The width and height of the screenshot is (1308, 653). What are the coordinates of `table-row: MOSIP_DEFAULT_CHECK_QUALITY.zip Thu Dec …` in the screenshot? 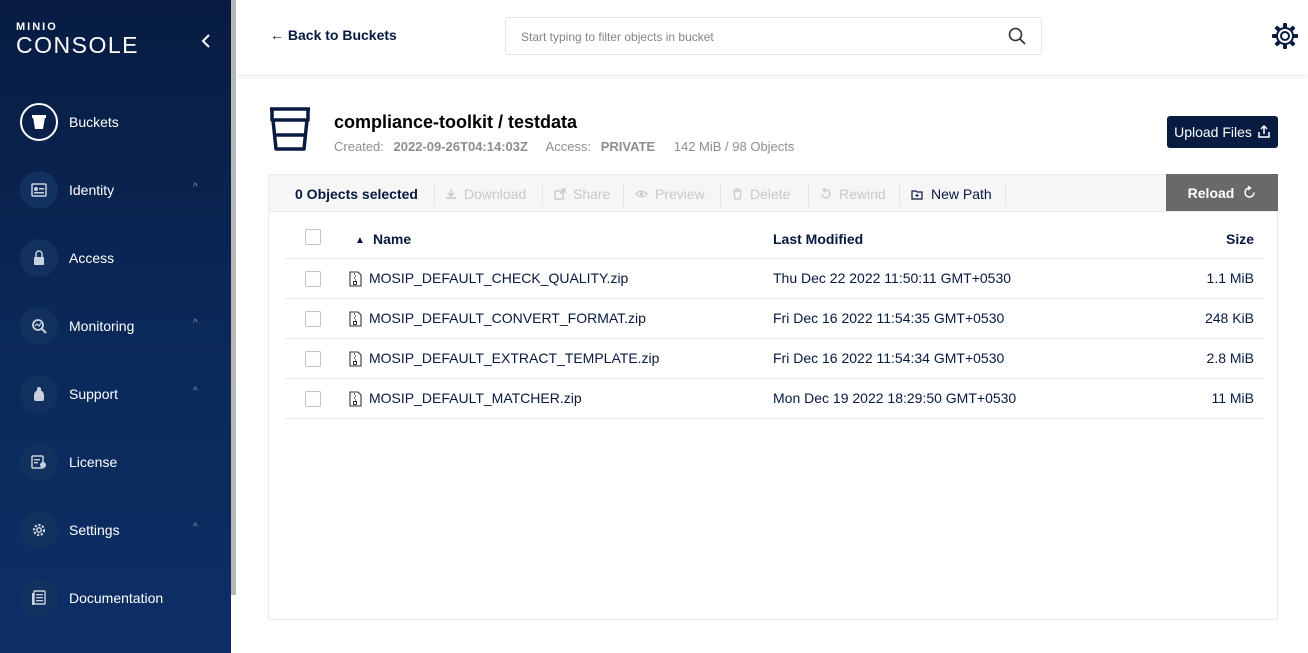 It's located at (774, 279).